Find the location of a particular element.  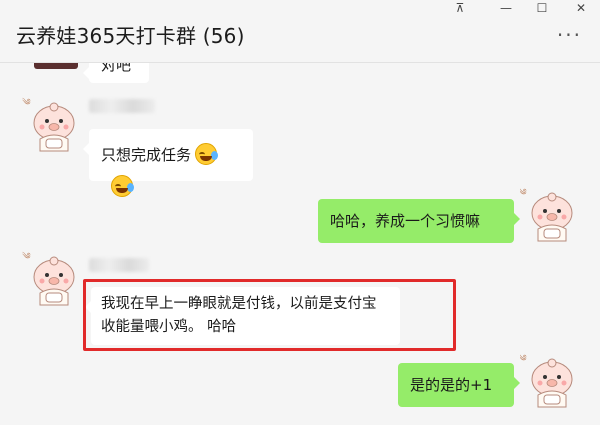

message-bubble: 是的是的+1 is located at coordinates (459, 385).